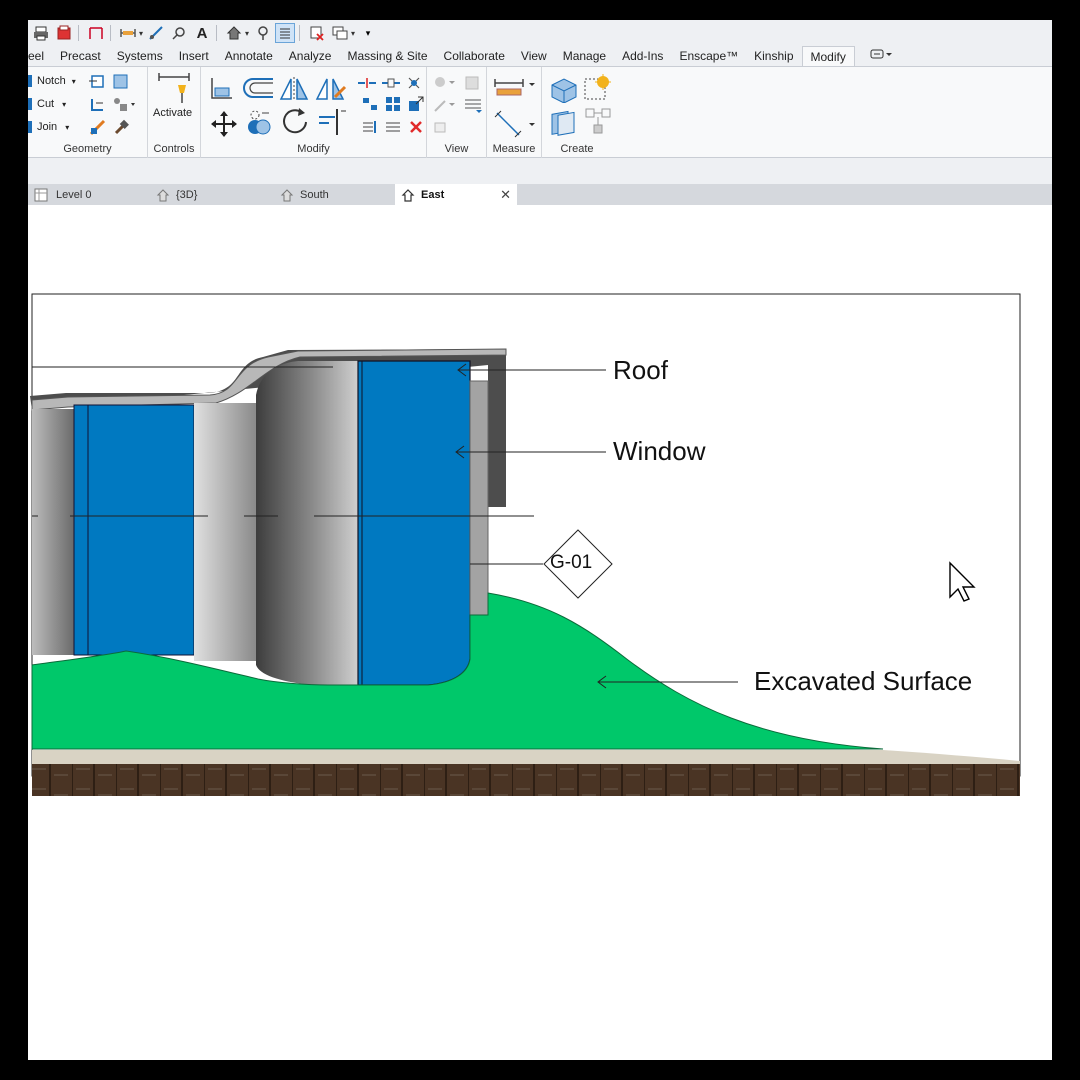 The height and width of the screenshot is (1080, 1080). I want to click on panel-modify: Modify, so click(314, 112).